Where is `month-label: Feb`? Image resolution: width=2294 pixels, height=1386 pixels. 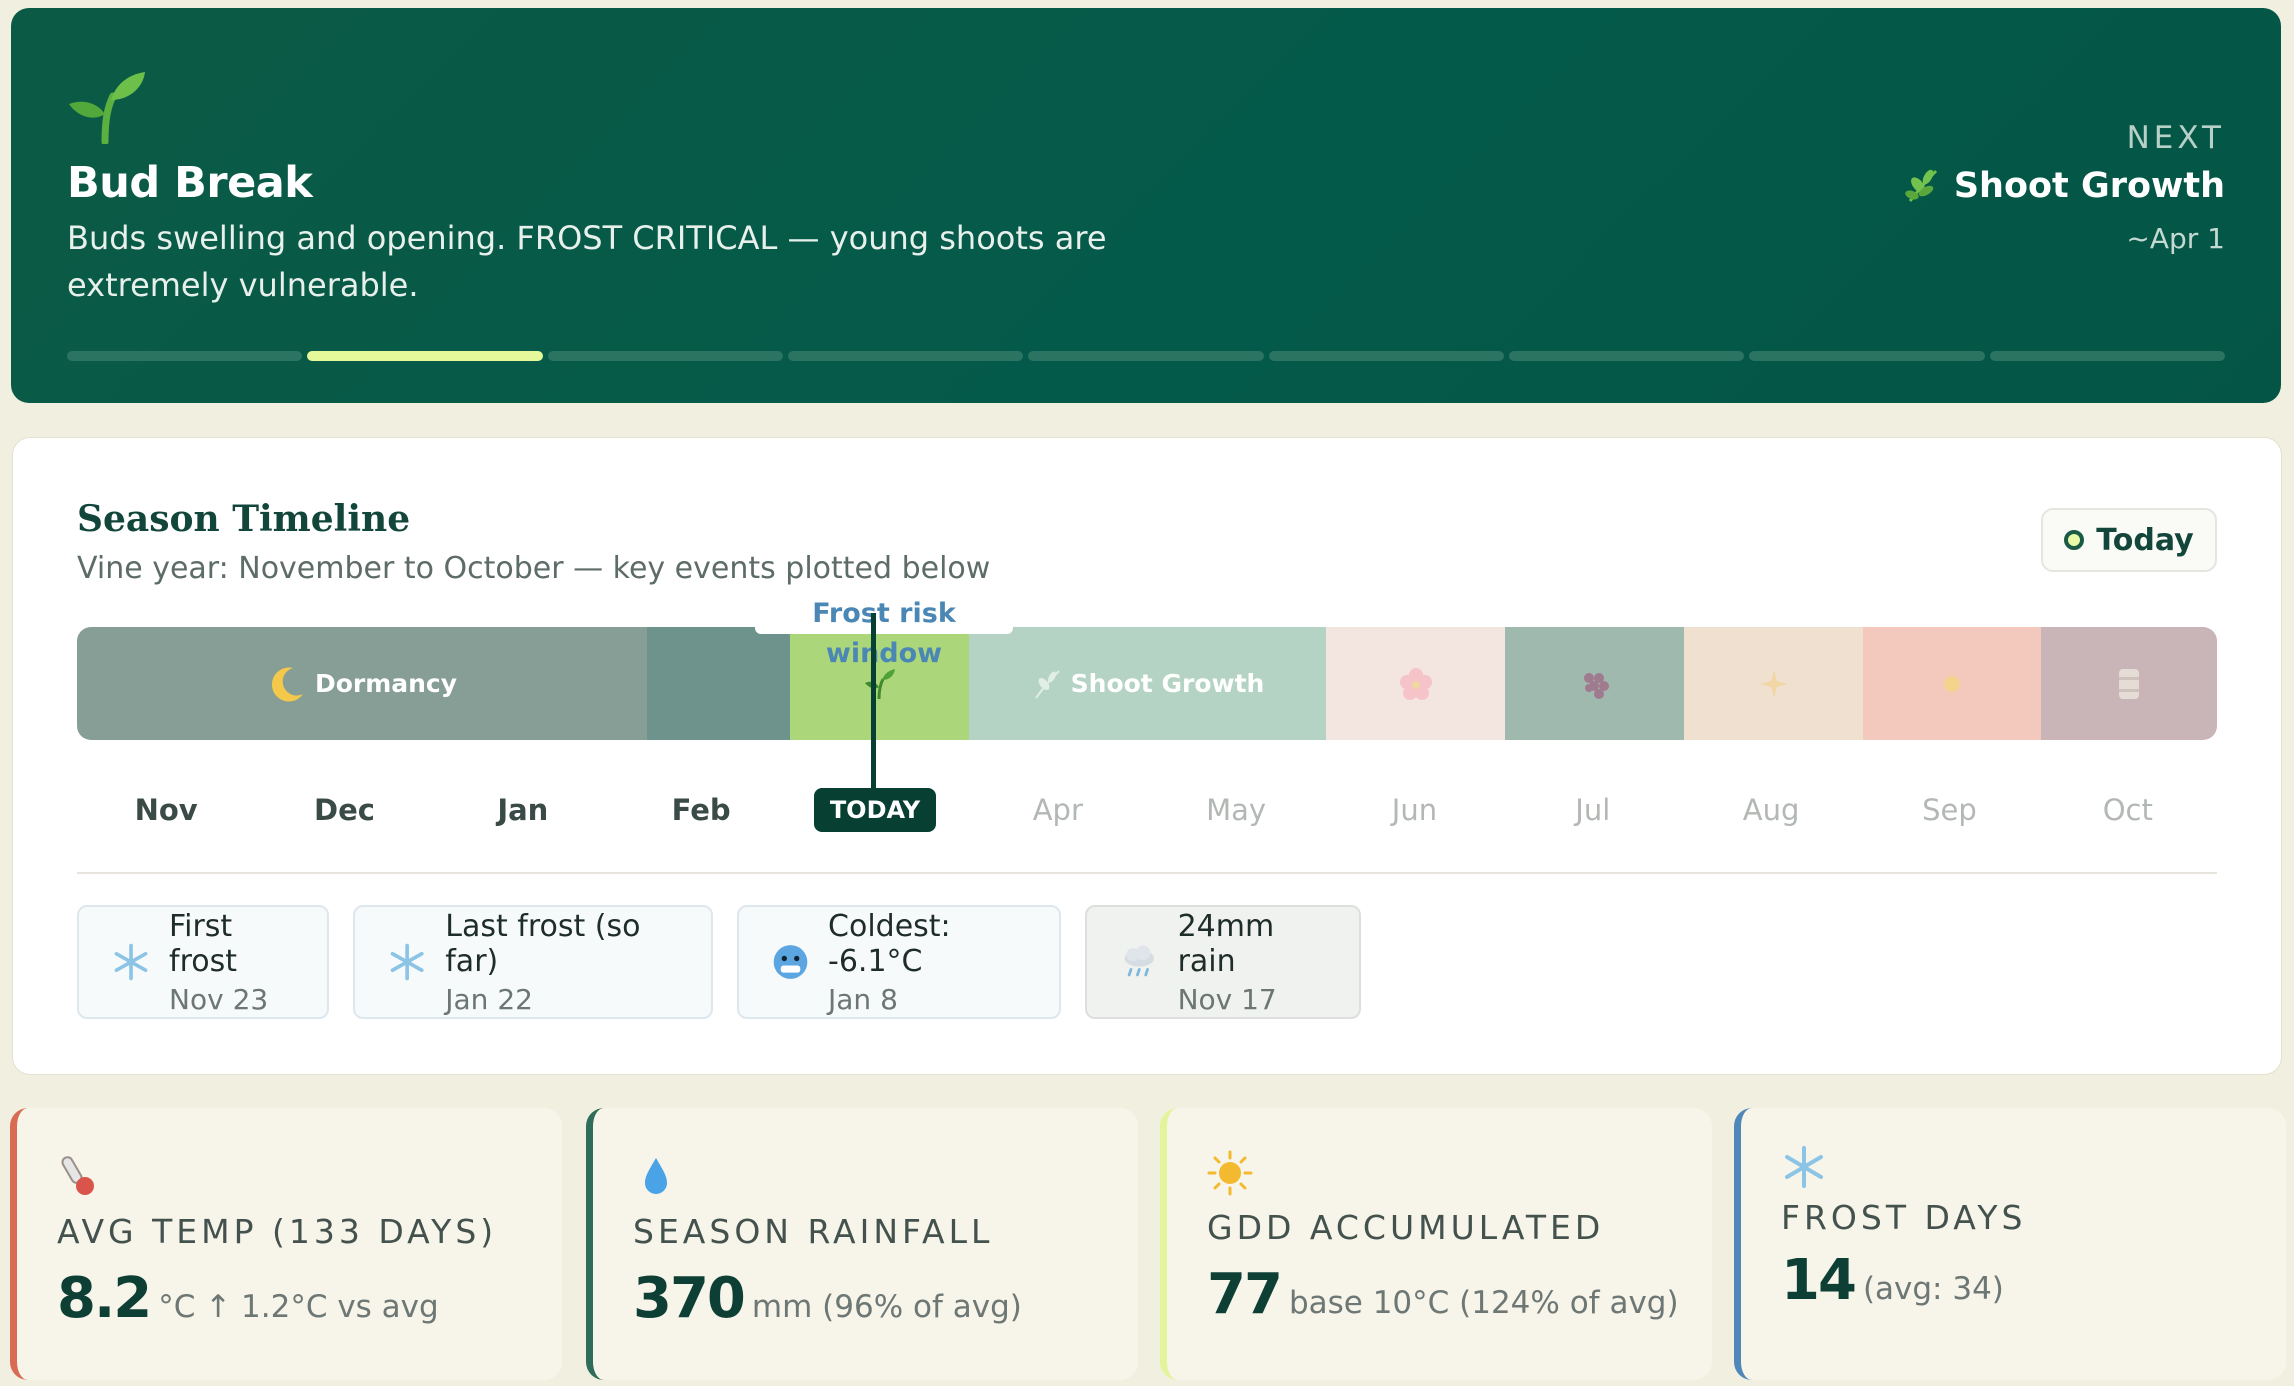 month-label: Feb is located at coordinates (701, 810).